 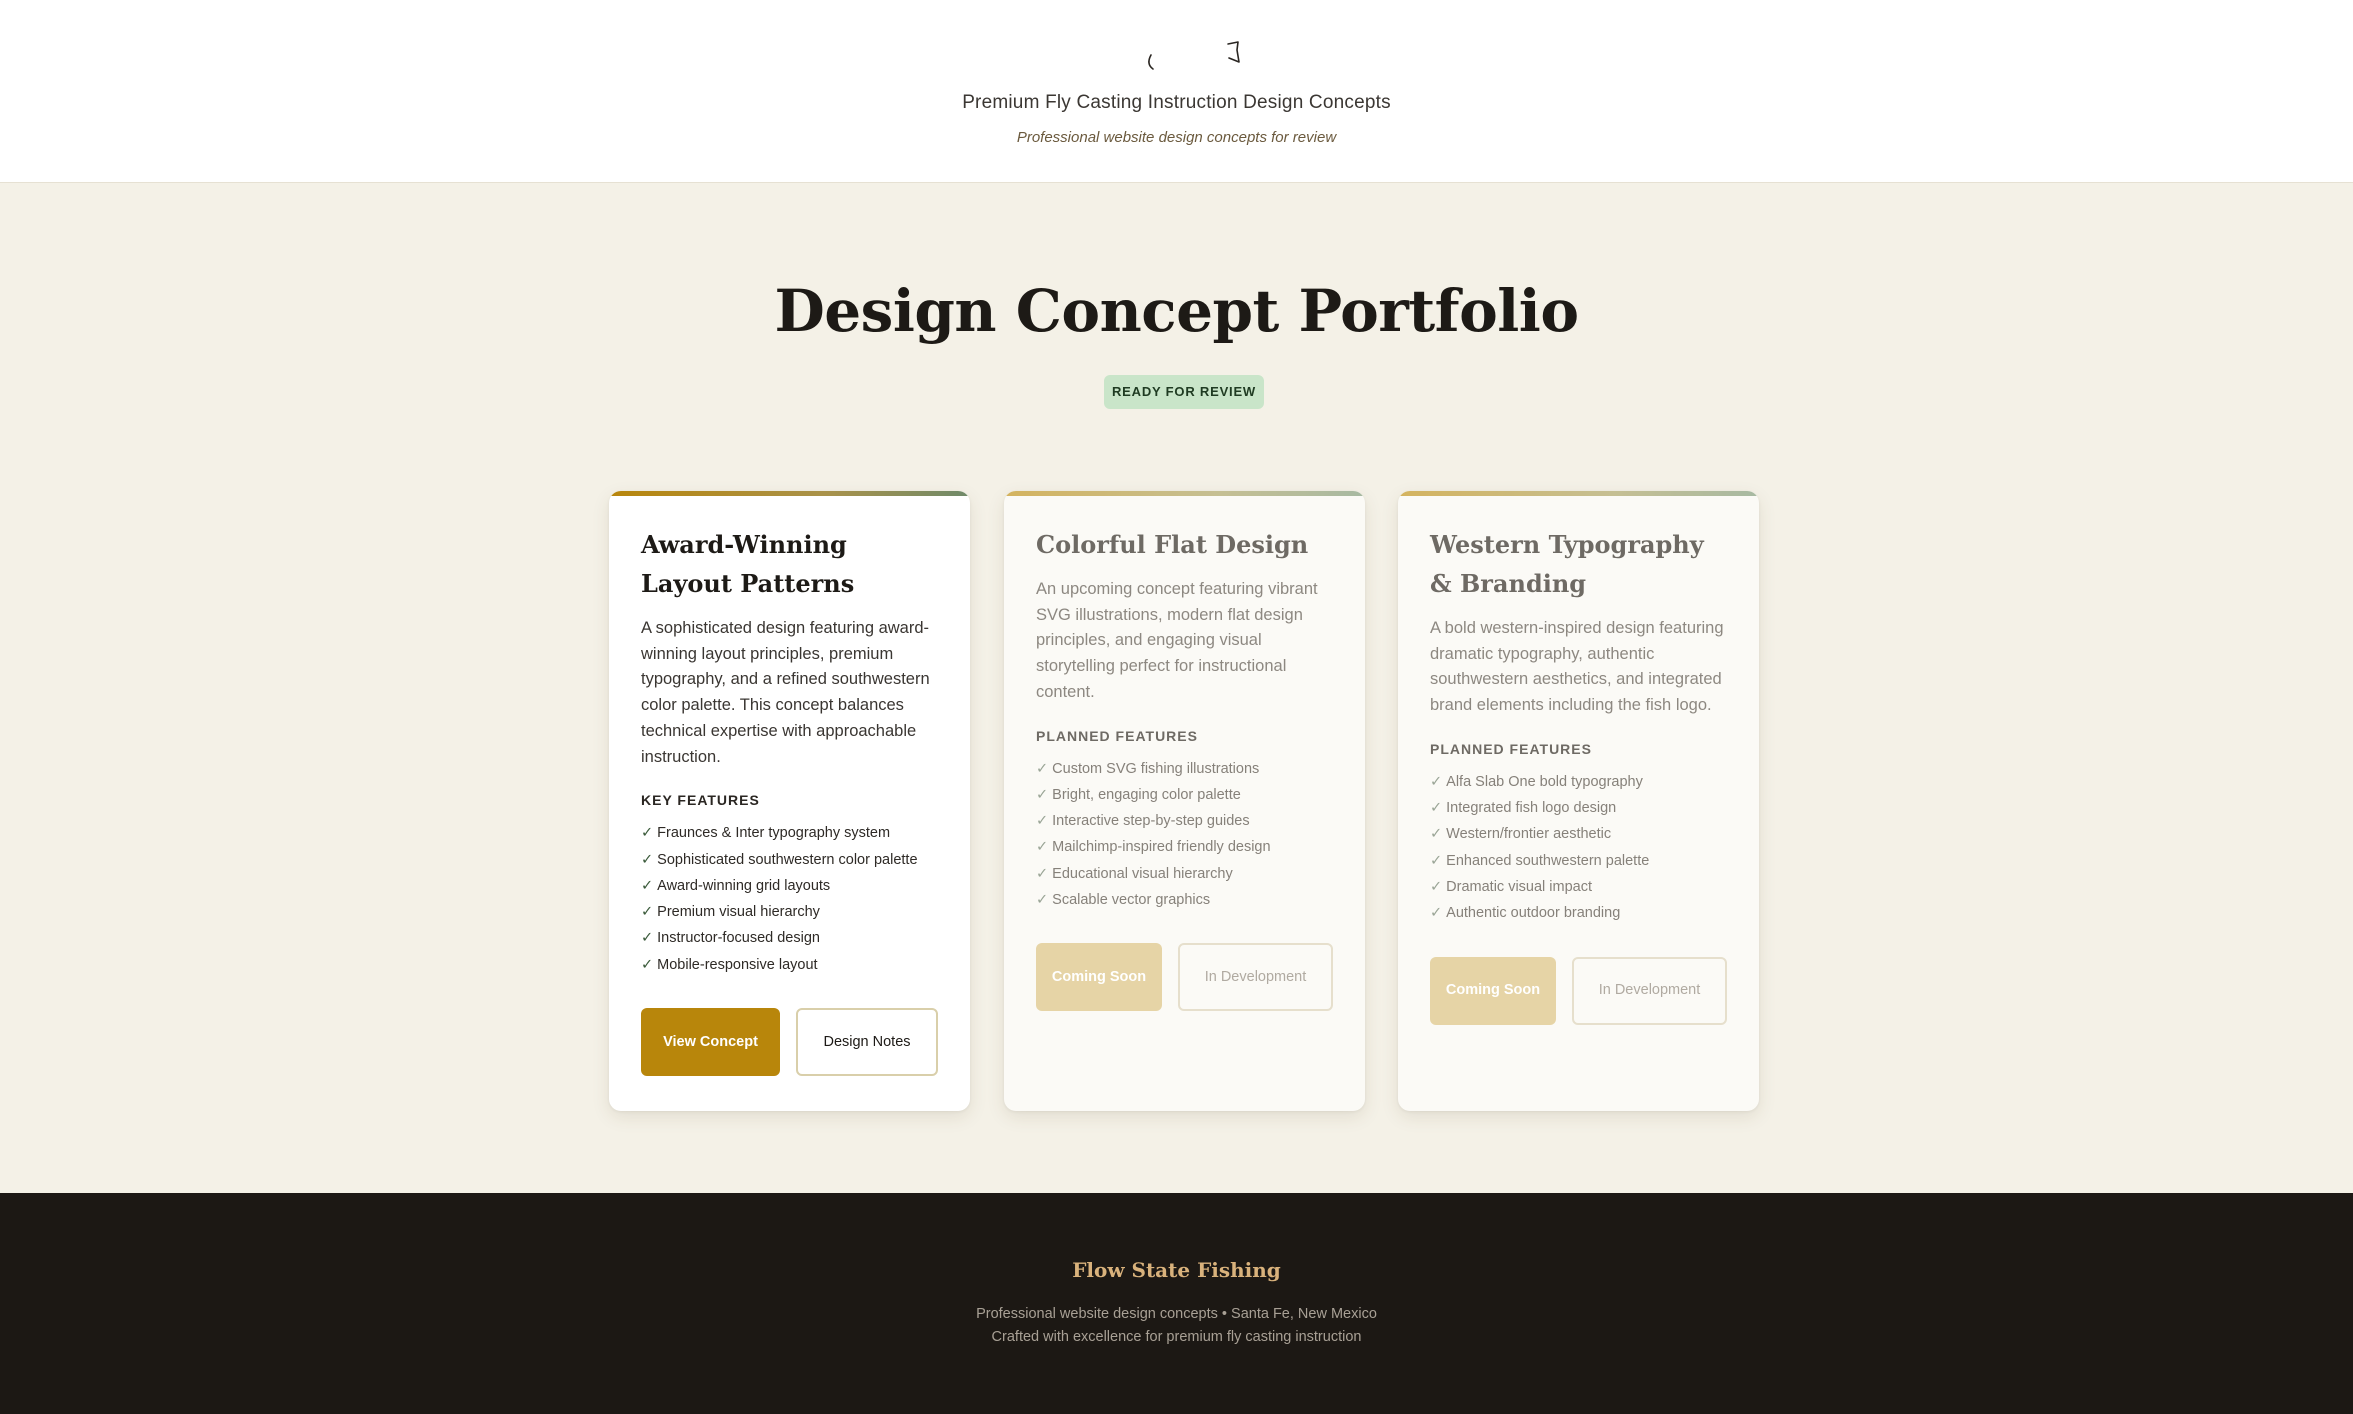 I want to click on feature-item: ✓ Enhanced southwestern palette, so click(x=1540, y=860).